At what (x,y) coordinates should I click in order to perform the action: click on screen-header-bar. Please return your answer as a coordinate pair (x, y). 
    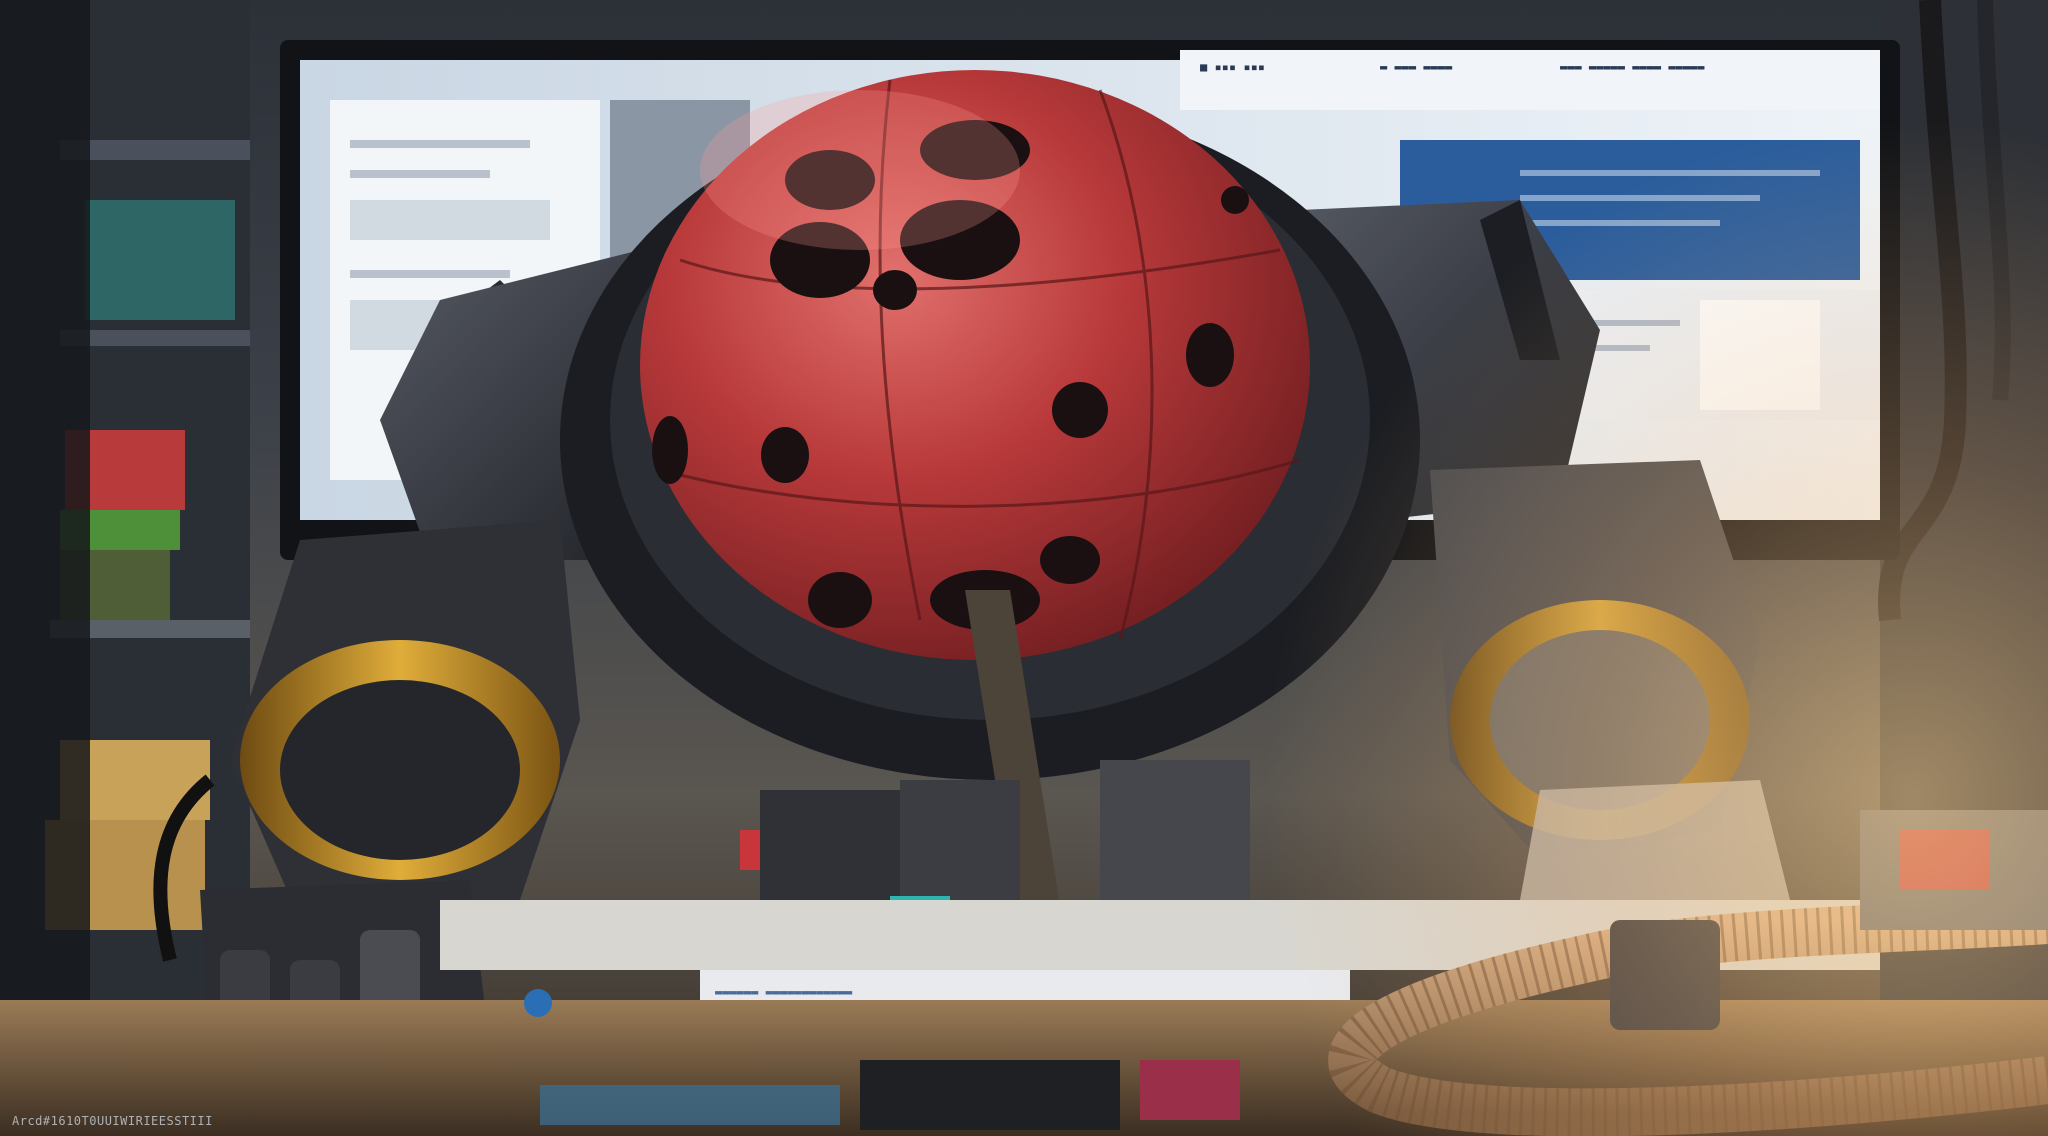
    Looking at the image, I should click on (1530, 80).